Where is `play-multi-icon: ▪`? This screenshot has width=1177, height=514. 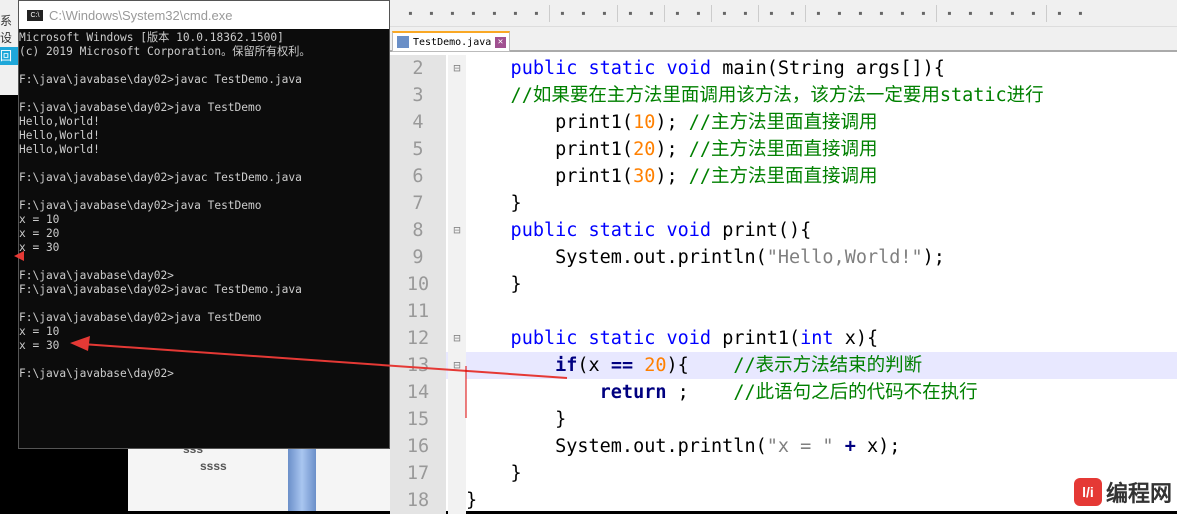 play-multi-icon: ▪ is located at coordinates (1012, 13).